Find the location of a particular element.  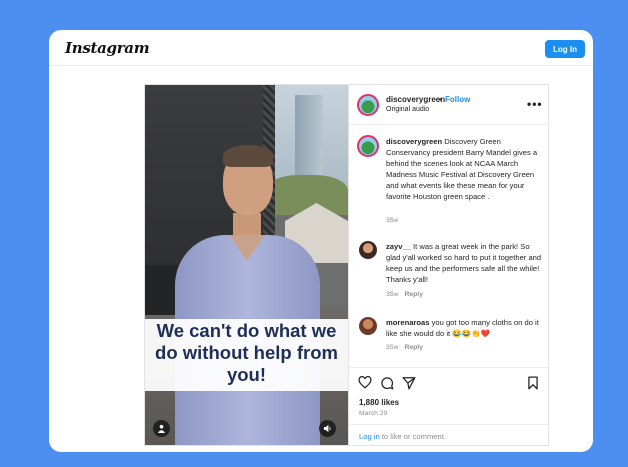

sound-icon is located at coordinates (327, 428).